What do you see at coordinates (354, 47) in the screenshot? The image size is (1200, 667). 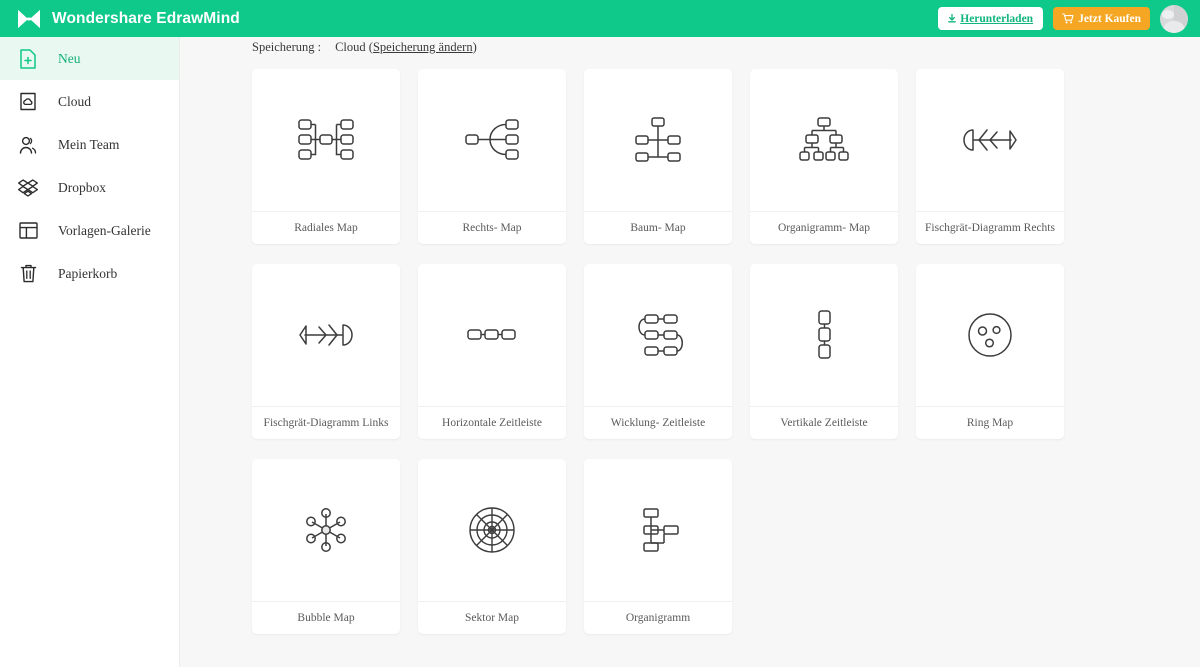 I see `storage-value: Cloud (` at bounding box center [354, 47].